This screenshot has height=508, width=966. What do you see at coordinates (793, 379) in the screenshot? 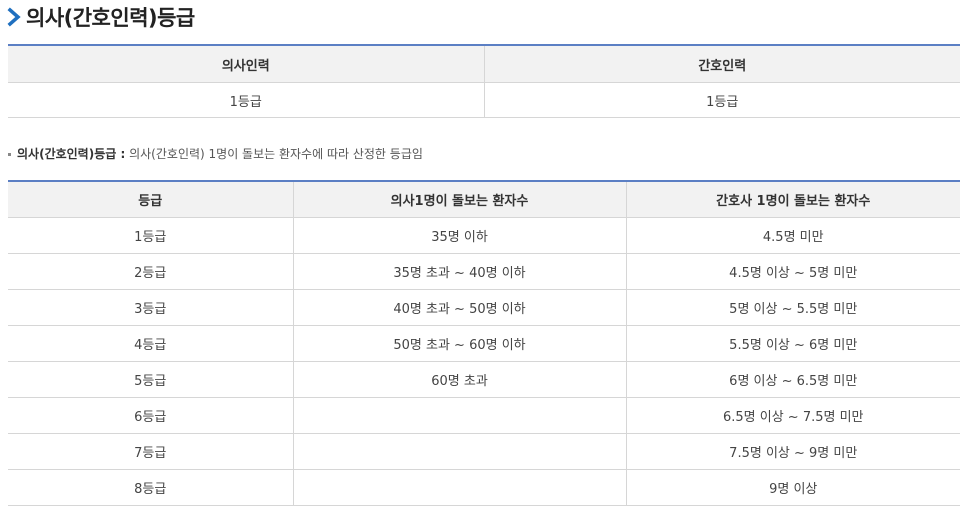
I see `nurse-patients-cell: 6명 이상 ~ 6.5명 미만` at bounding box center [793, 379].